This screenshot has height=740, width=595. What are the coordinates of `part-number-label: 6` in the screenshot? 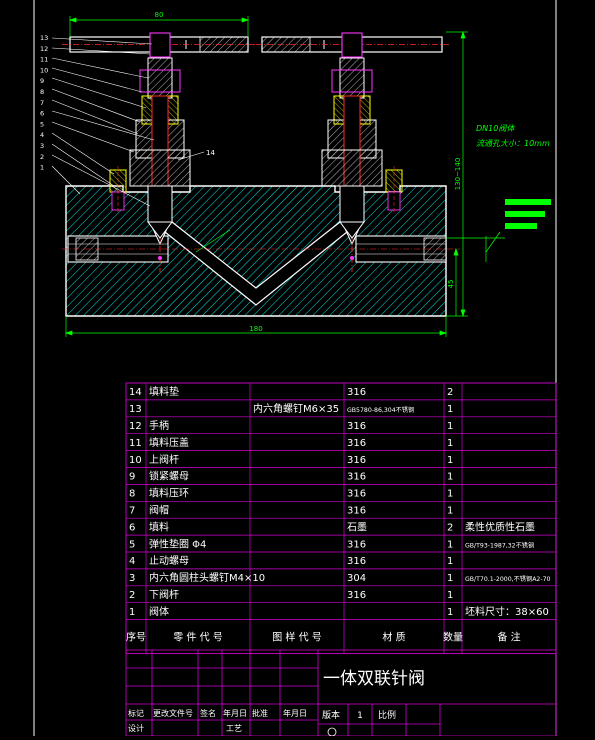 It's located at (42, 114).